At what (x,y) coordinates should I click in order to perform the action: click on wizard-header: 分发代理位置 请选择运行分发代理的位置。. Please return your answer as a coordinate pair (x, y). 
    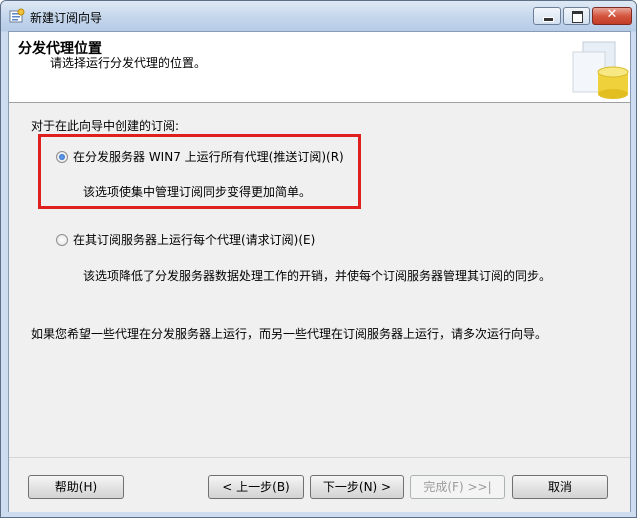
    Looking at the image, I should click on (319, 67).